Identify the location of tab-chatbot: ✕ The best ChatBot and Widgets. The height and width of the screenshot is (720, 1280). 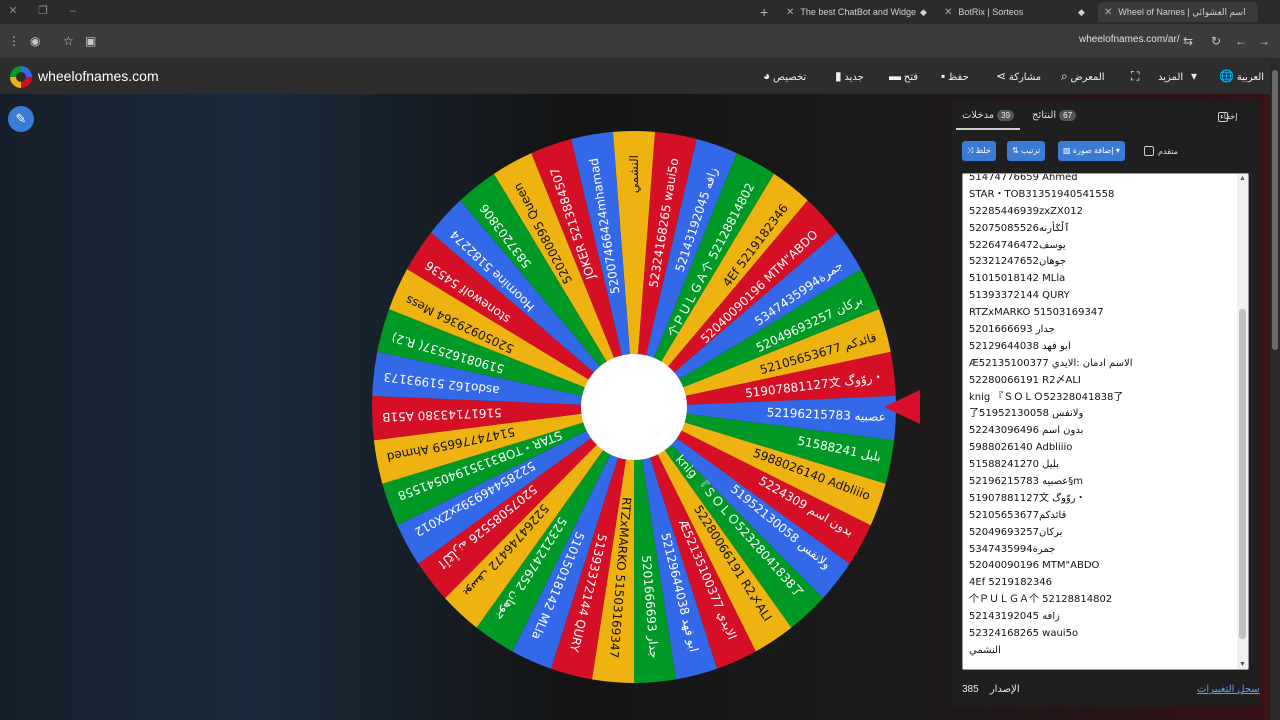
(851, 12).